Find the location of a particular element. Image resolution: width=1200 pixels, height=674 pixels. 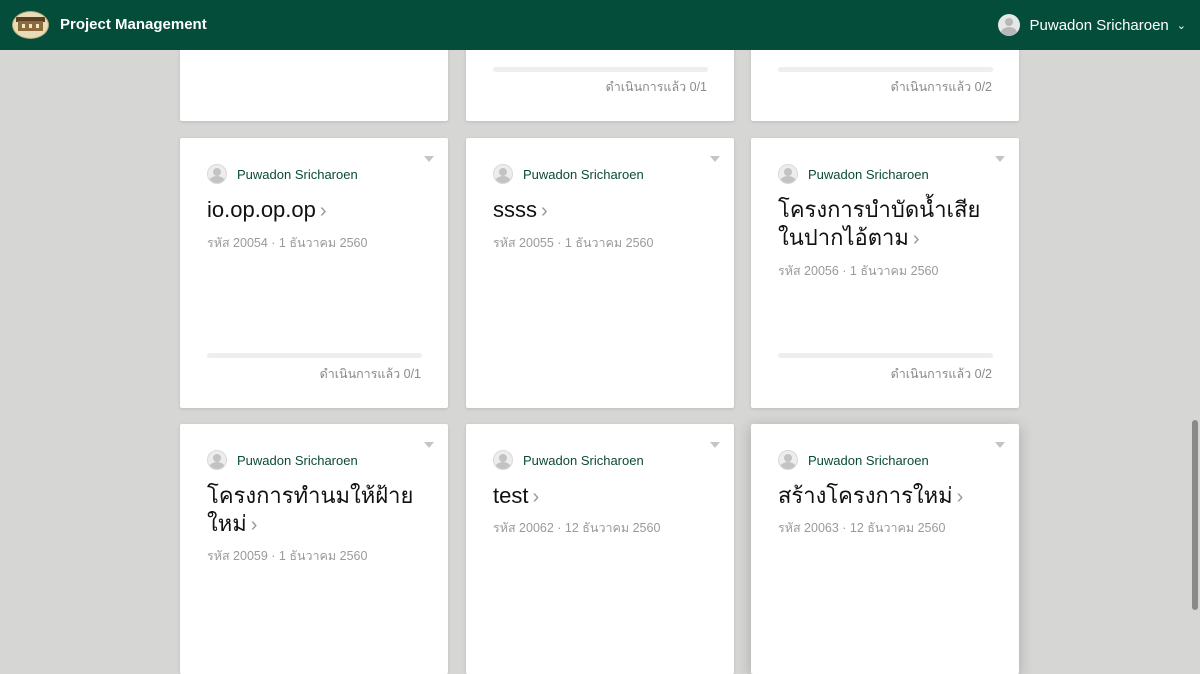

project-title: test is located at coordinates (511, 495).